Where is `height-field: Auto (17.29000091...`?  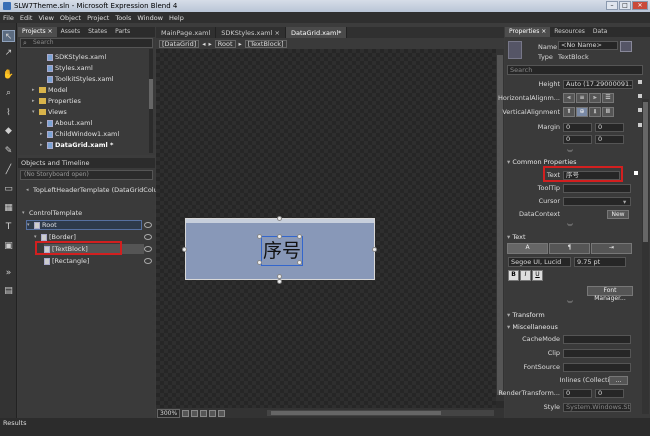 height-field: Auto (17.29000091... is located at coordinates (598, 84).